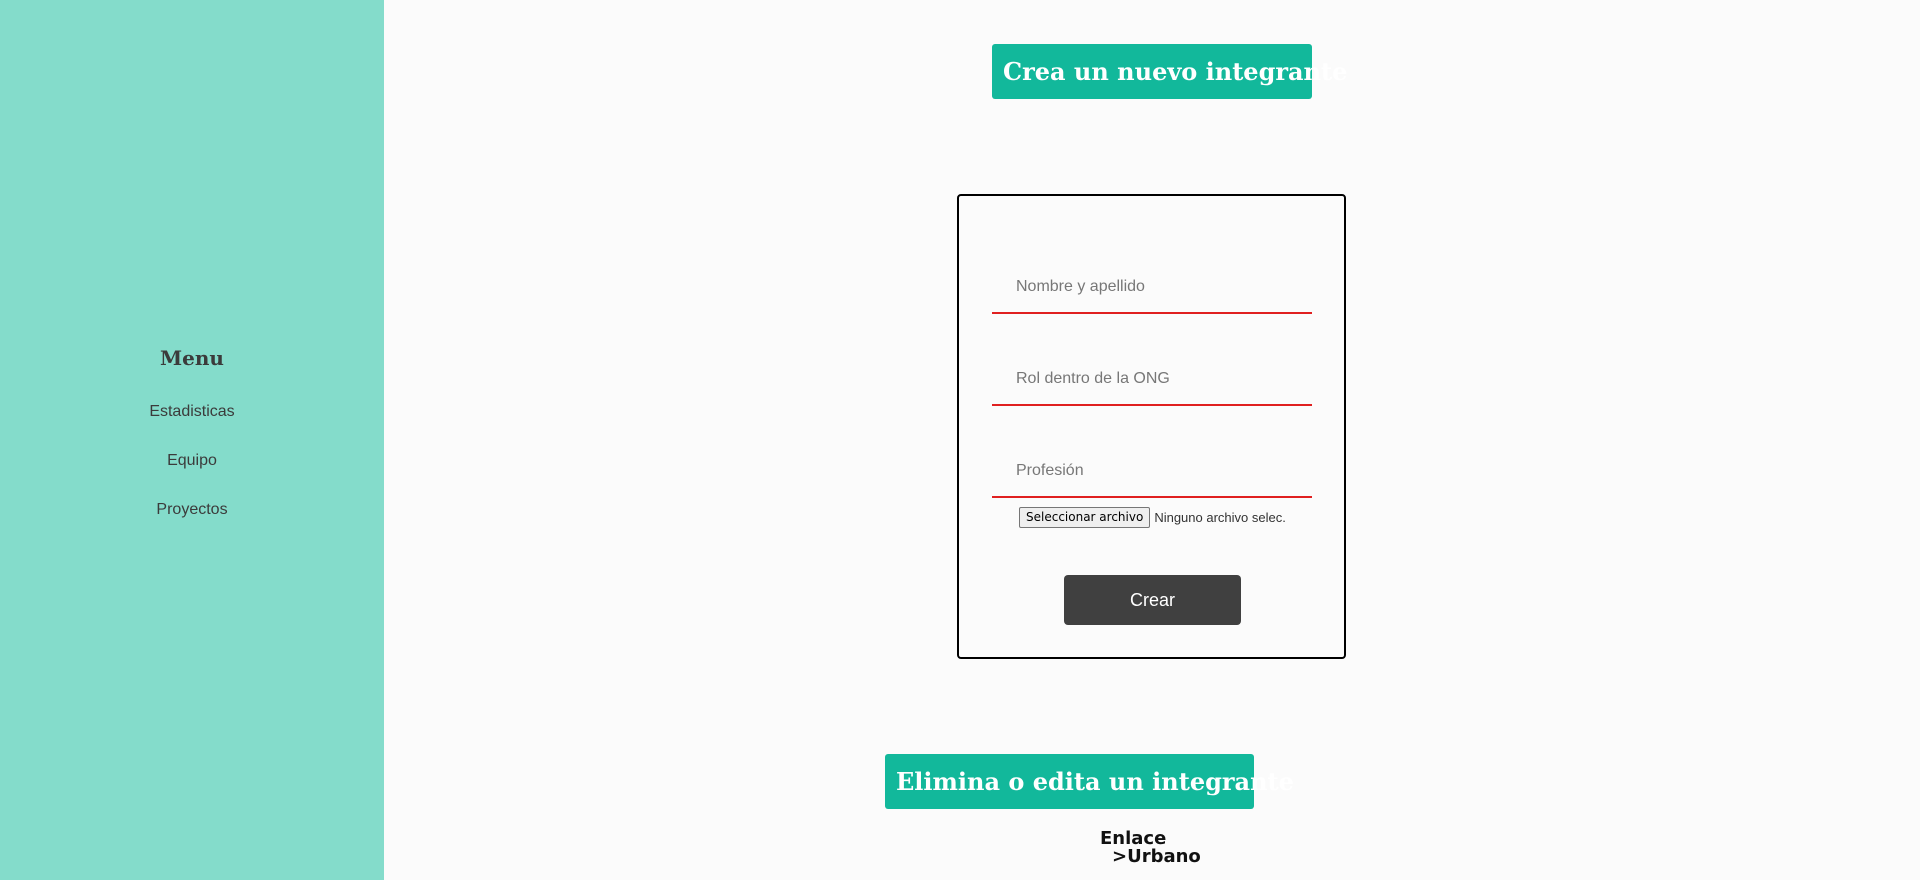  What do you see at coordinates (1152, 600) in the screenshot?
I see `create-button: Crear` at bounding box center [1152, 600].